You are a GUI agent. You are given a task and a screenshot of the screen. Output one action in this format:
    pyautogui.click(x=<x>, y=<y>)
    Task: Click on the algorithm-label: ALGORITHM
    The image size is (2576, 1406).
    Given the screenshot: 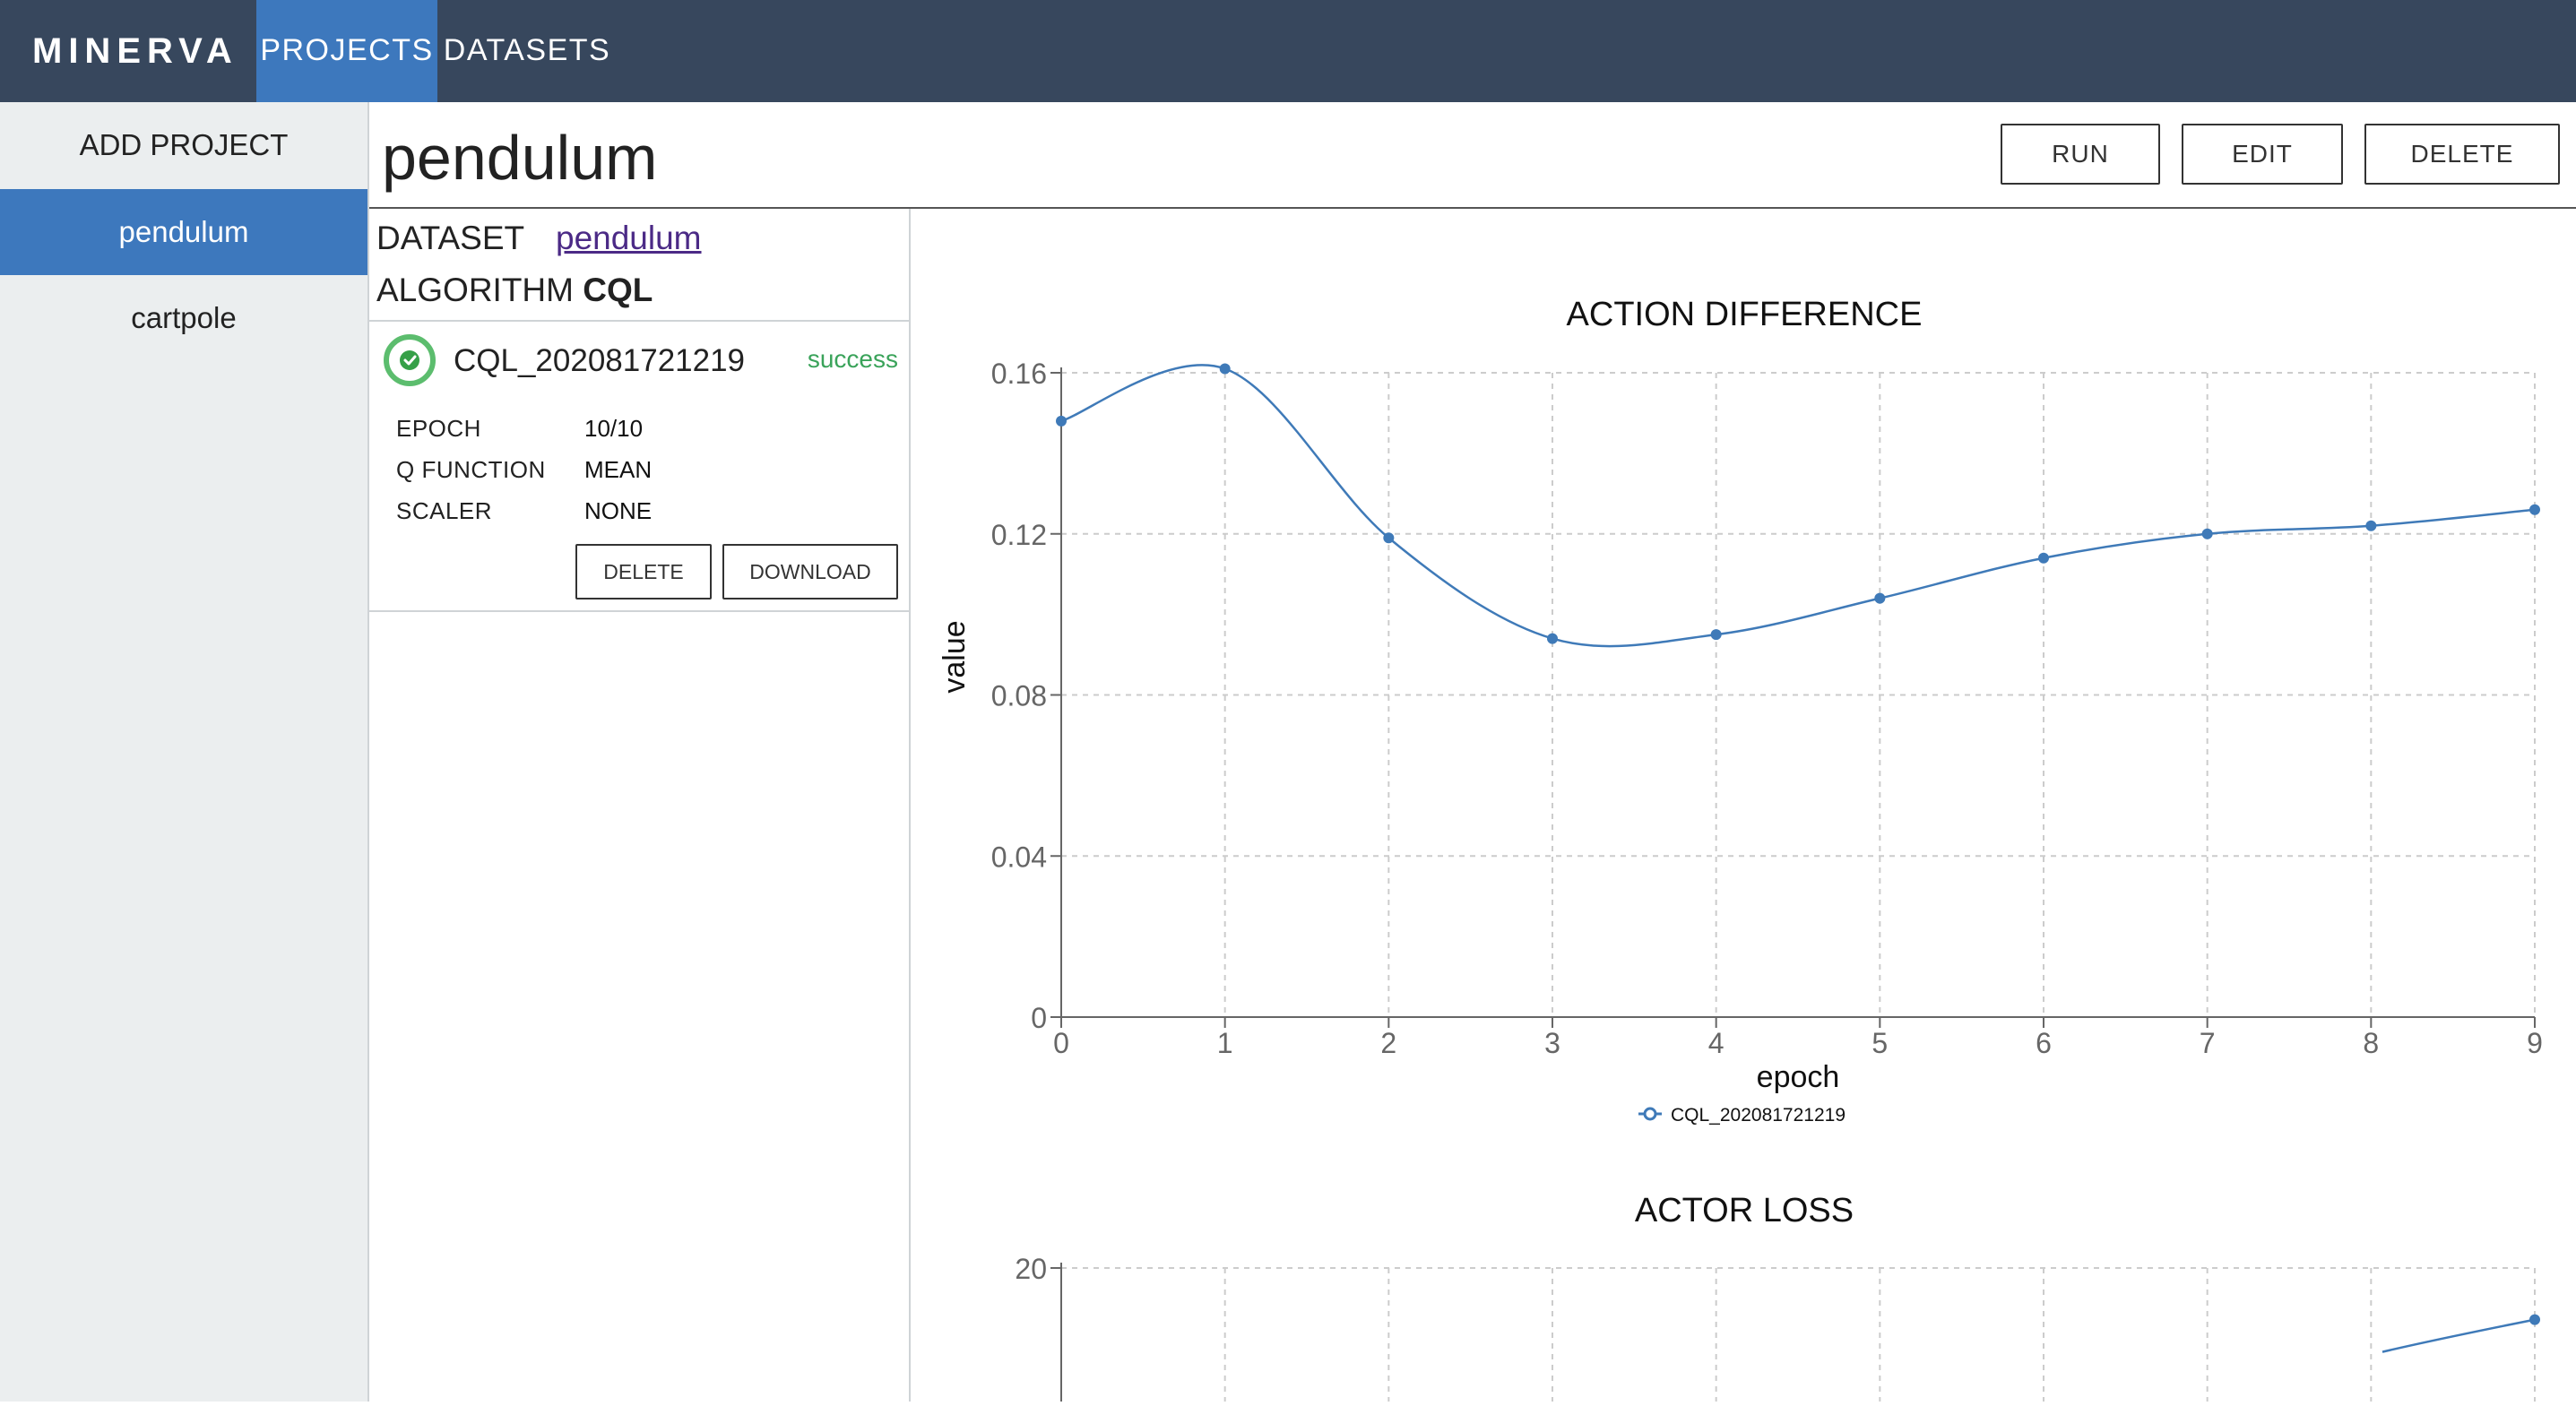 What is the action you would take?
    pyautogui.click(x=475, y=290)
    